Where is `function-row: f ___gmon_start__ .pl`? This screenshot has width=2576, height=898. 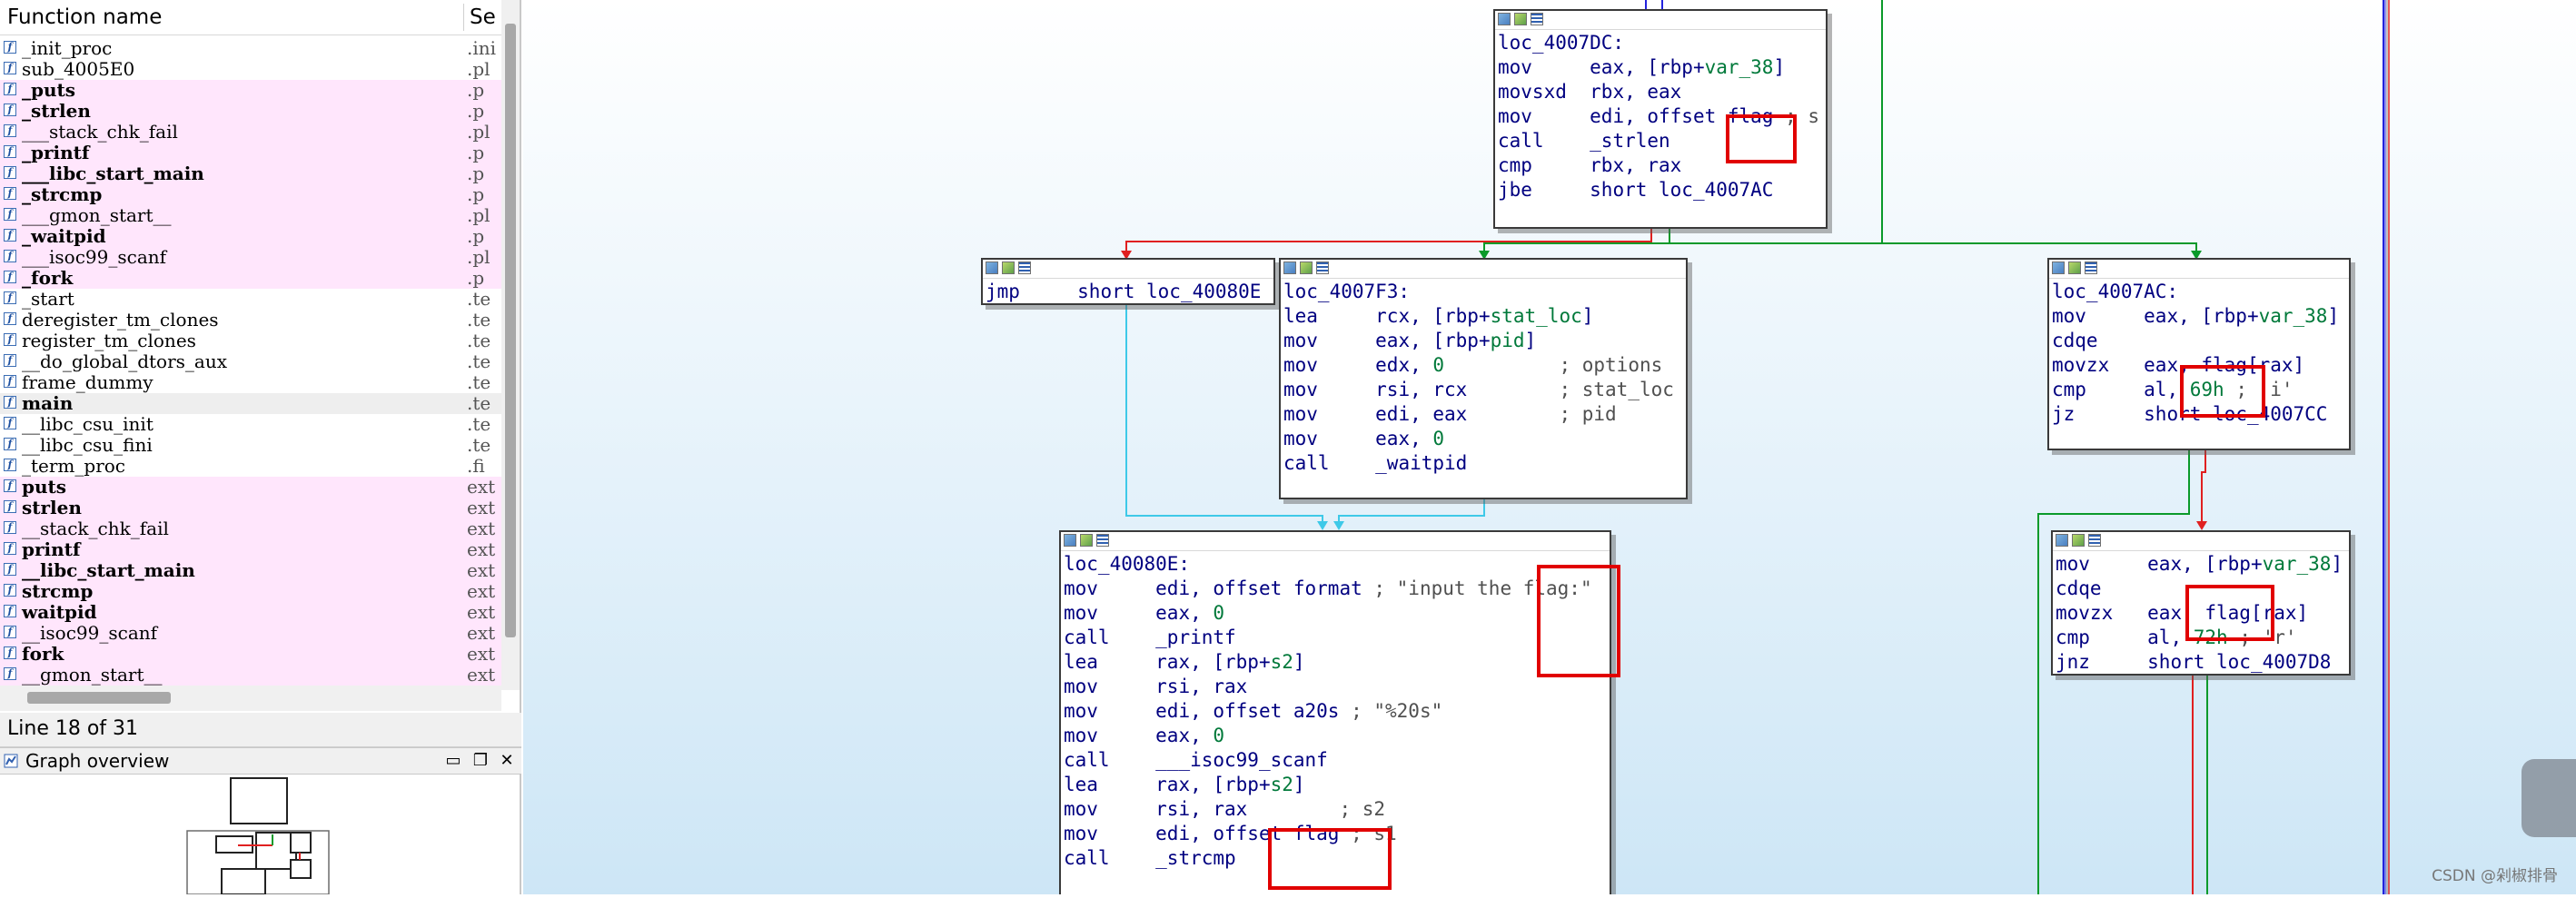 function-row: f ___gmon_start__ .pl is located at coordinates (250, 215).